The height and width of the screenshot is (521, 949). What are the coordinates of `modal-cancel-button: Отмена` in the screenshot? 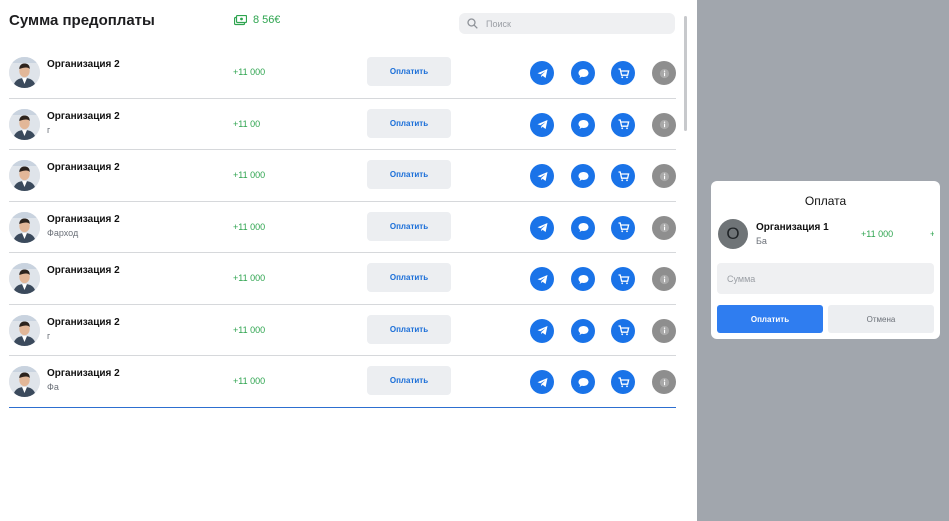 It's located at (881, 319).